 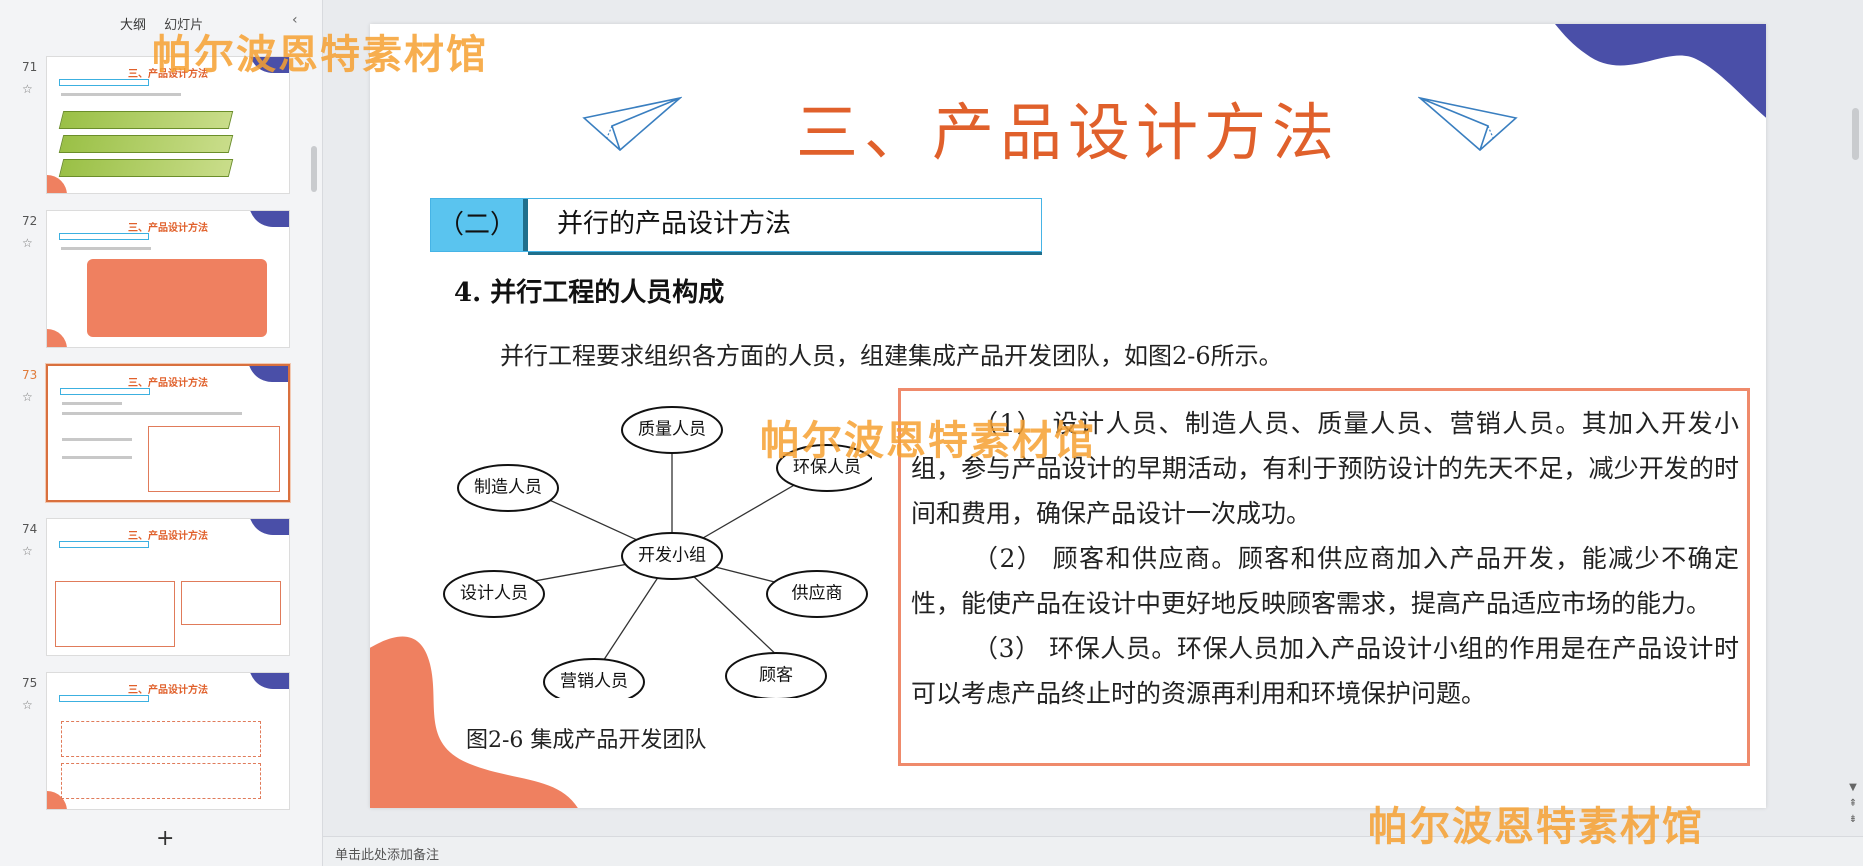 I want to click on chevron-left-icon: ‹, so click(x=295, y=20).